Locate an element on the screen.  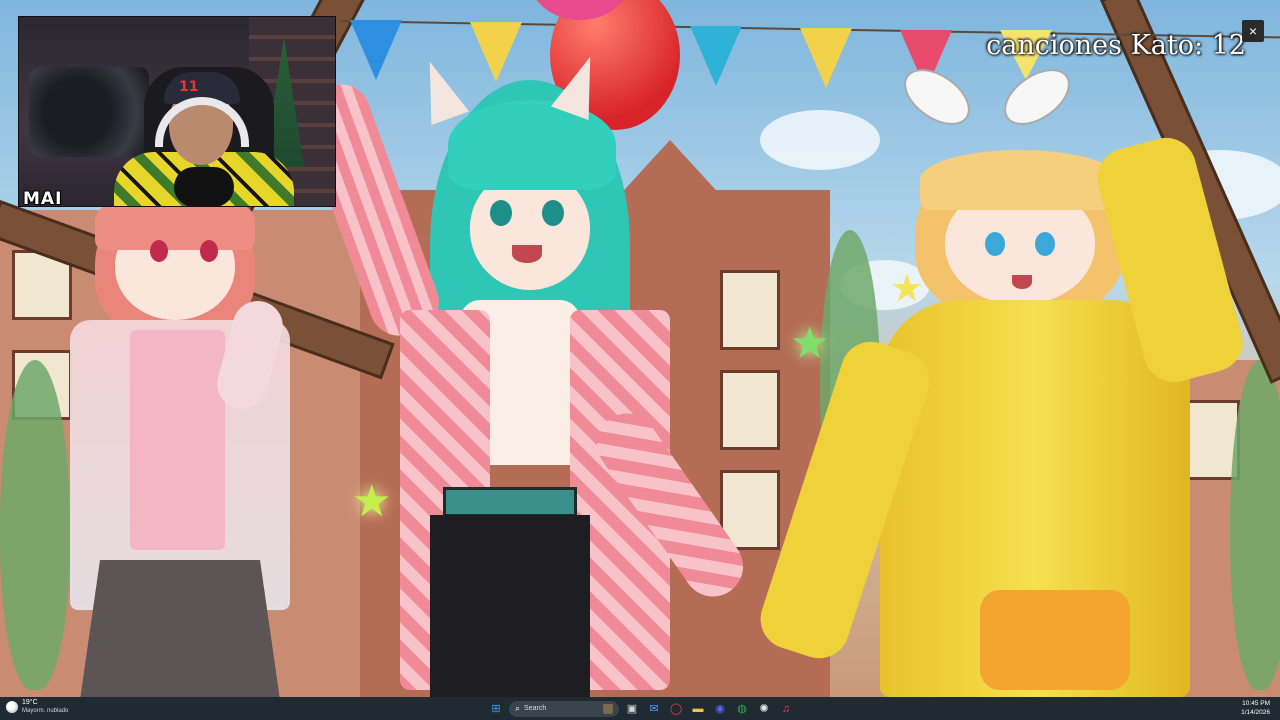
song-counter: canciones Kato: 12 is located at coordinates (1116, 45).